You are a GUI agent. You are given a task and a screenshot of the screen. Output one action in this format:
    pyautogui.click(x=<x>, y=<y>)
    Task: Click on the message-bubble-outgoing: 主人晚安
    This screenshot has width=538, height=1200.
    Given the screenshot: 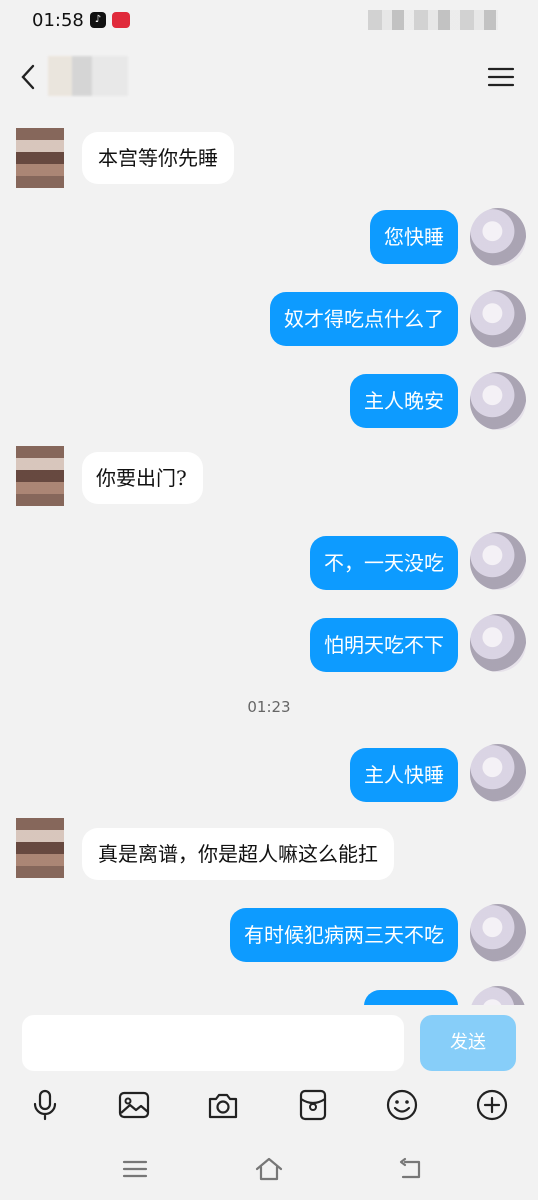 What is the action you would take?
    pyautogui.click(x=404, y=401)
    